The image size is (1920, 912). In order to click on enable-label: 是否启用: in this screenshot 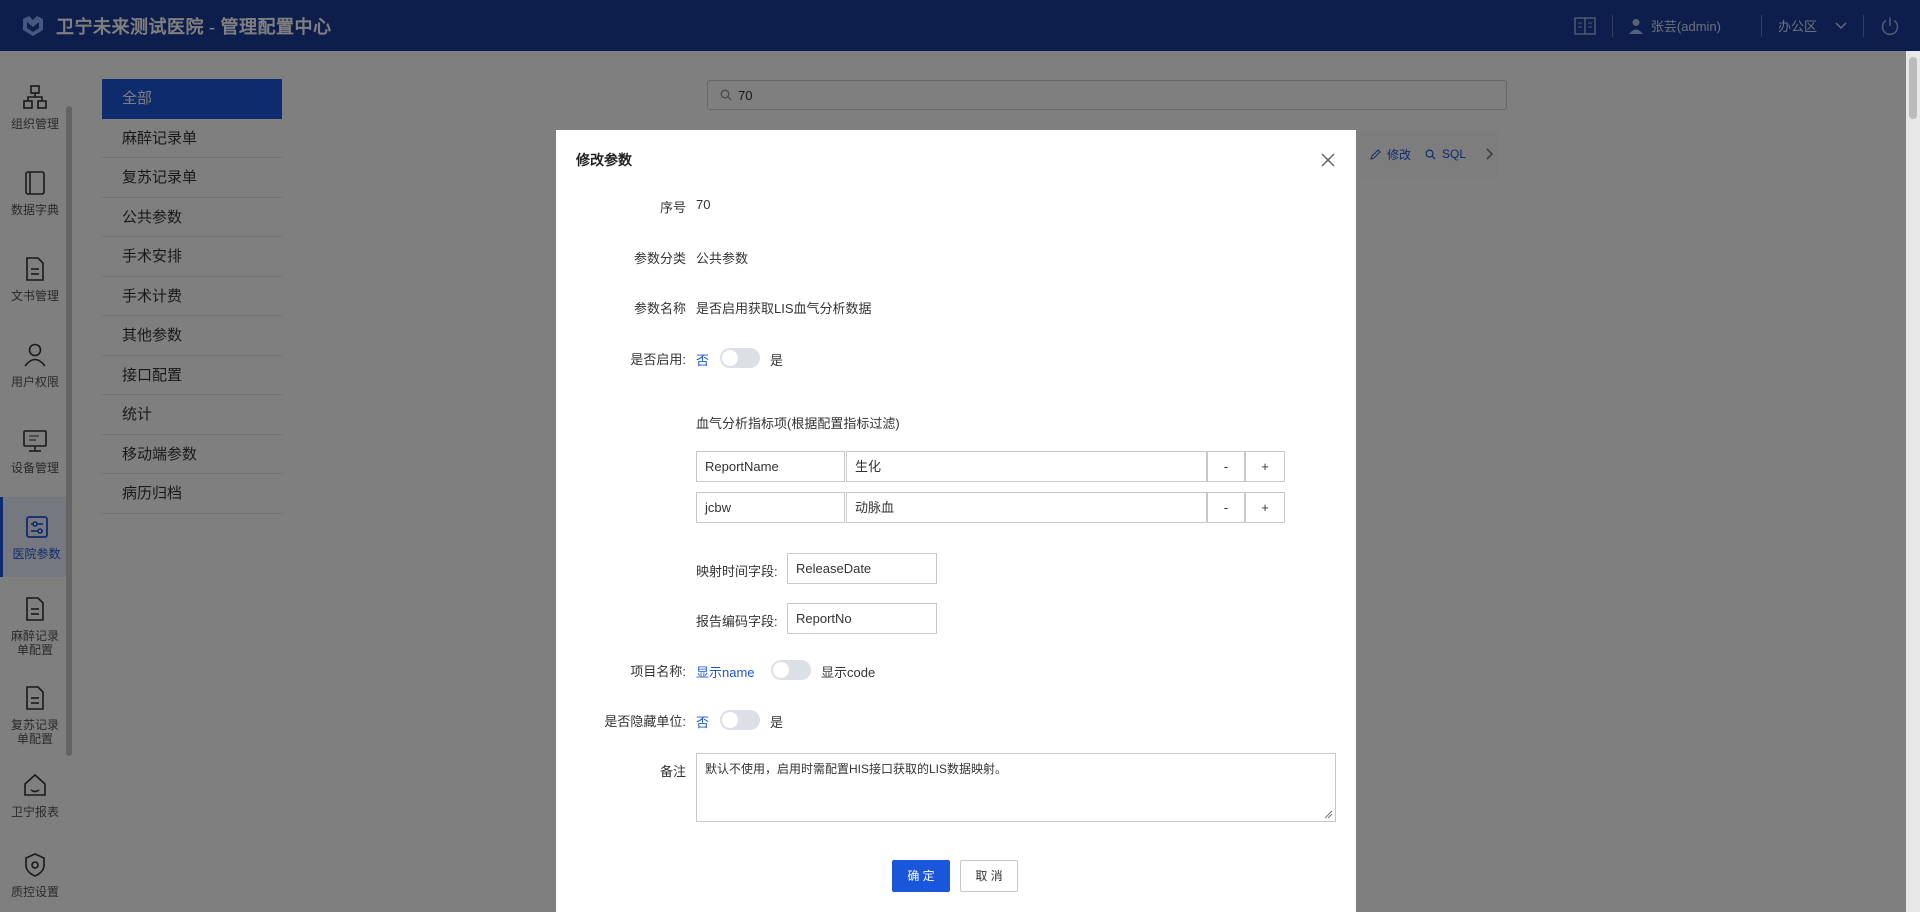, I will do `click(658, 359)`.